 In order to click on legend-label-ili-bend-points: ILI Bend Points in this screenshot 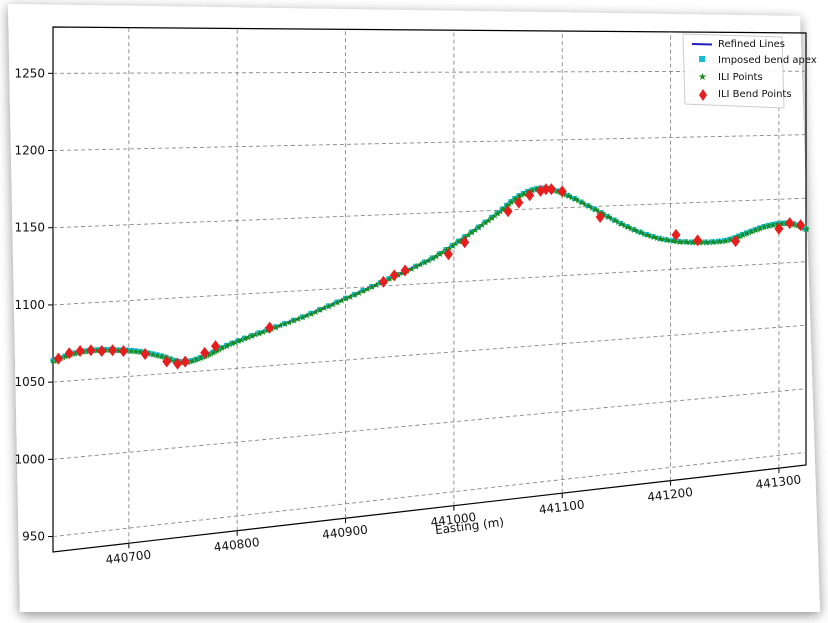, I will do `click(755, 94)`.